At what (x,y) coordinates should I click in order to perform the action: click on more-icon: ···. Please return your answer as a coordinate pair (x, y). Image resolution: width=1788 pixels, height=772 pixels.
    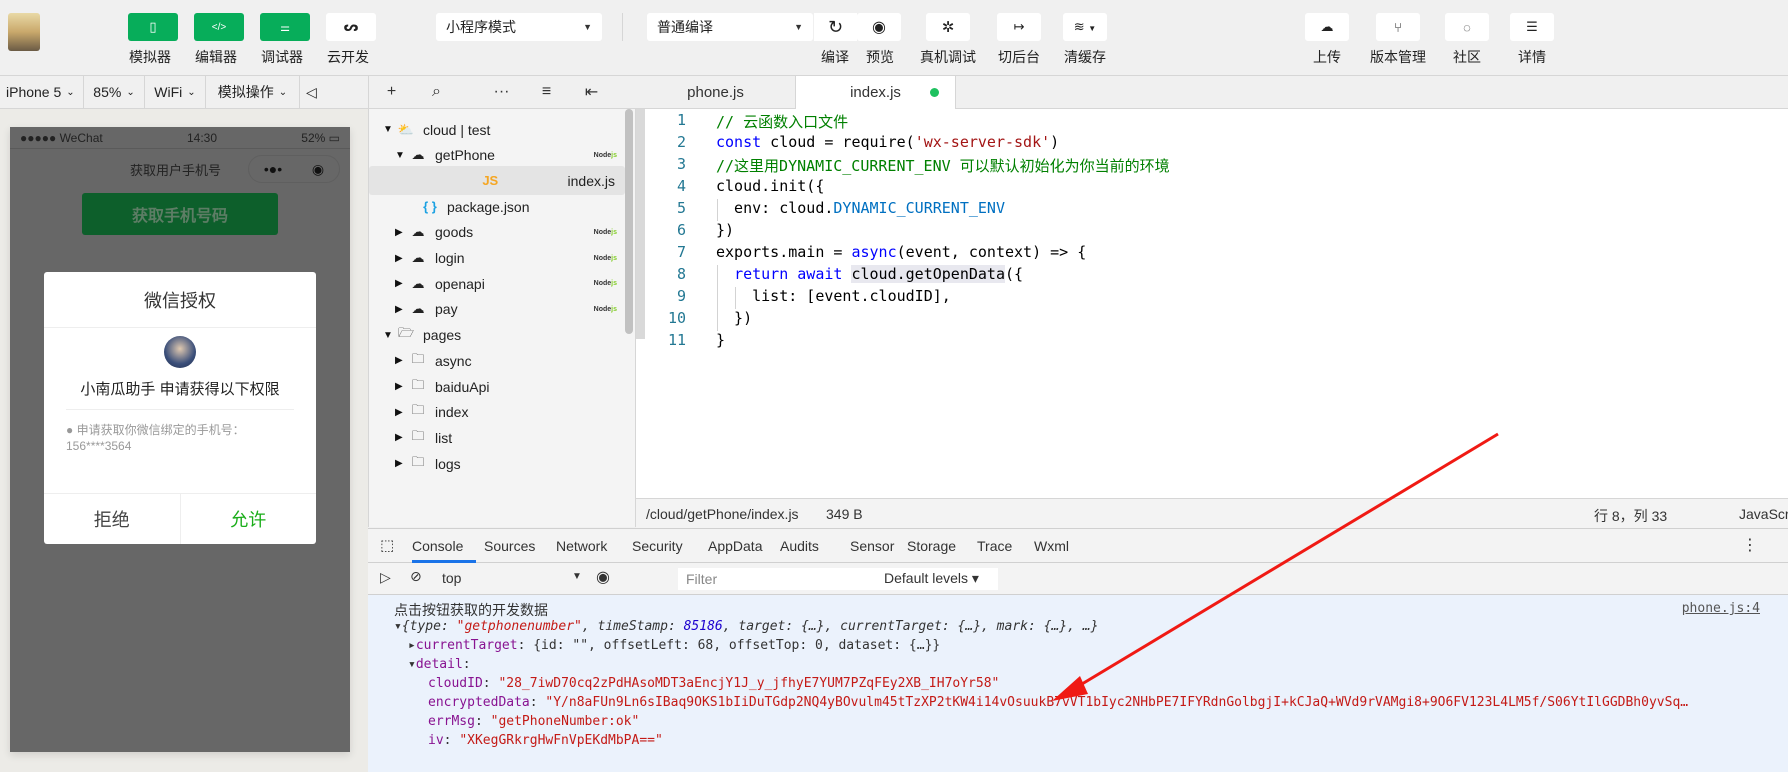
    Looking at the image, I should click on (501, 92).